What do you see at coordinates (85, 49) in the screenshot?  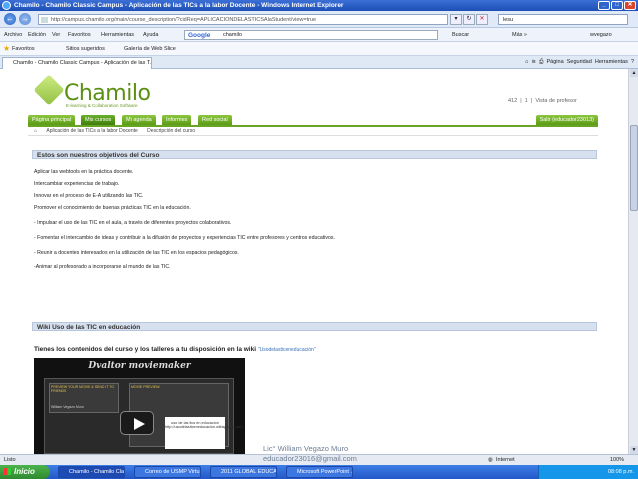 I see `fav-sitios-sugeridos: Sitios sugeridos` at bounding box center [85, 49].